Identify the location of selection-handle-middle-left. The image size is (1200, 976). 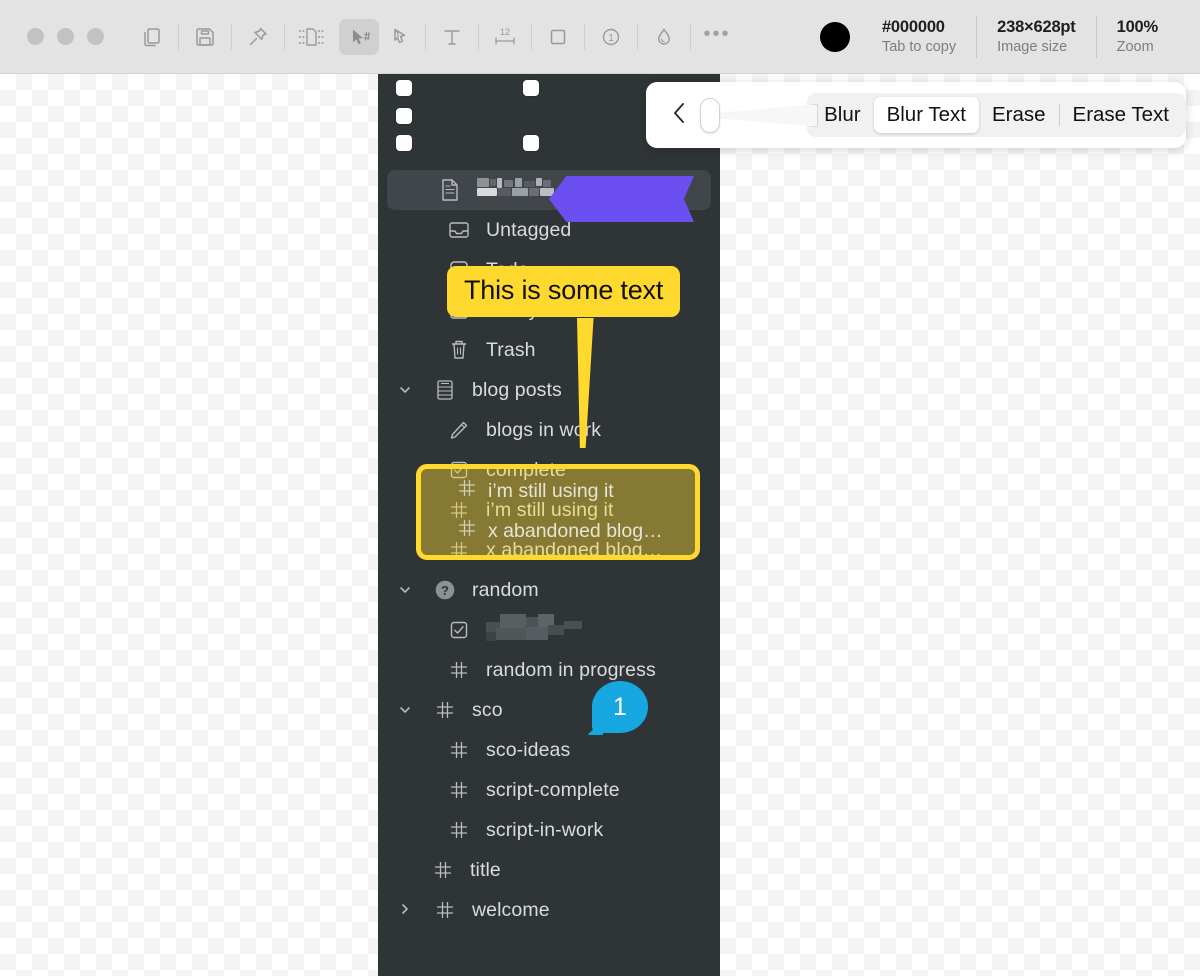
(404, 116).